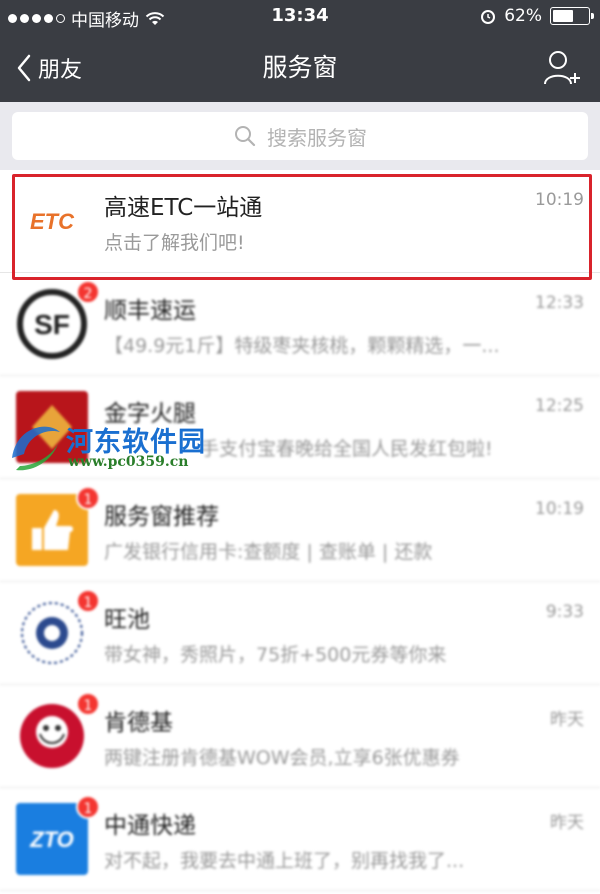 The image size is (600, 894). Describe the element at coordinates (564, 612) in the screenshot. I see `item-time: 9:33` at that location.